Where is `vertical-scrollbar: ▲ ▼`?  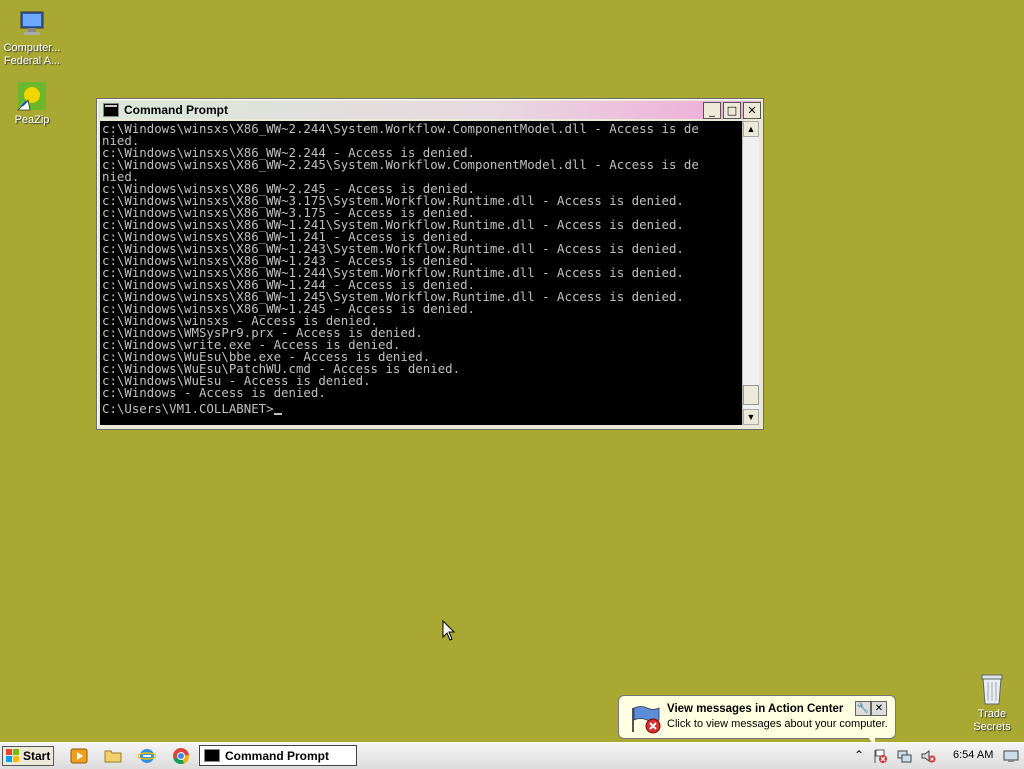 vertical-scrollbar: ▲ ▼ is located at coordinates (750, 273).